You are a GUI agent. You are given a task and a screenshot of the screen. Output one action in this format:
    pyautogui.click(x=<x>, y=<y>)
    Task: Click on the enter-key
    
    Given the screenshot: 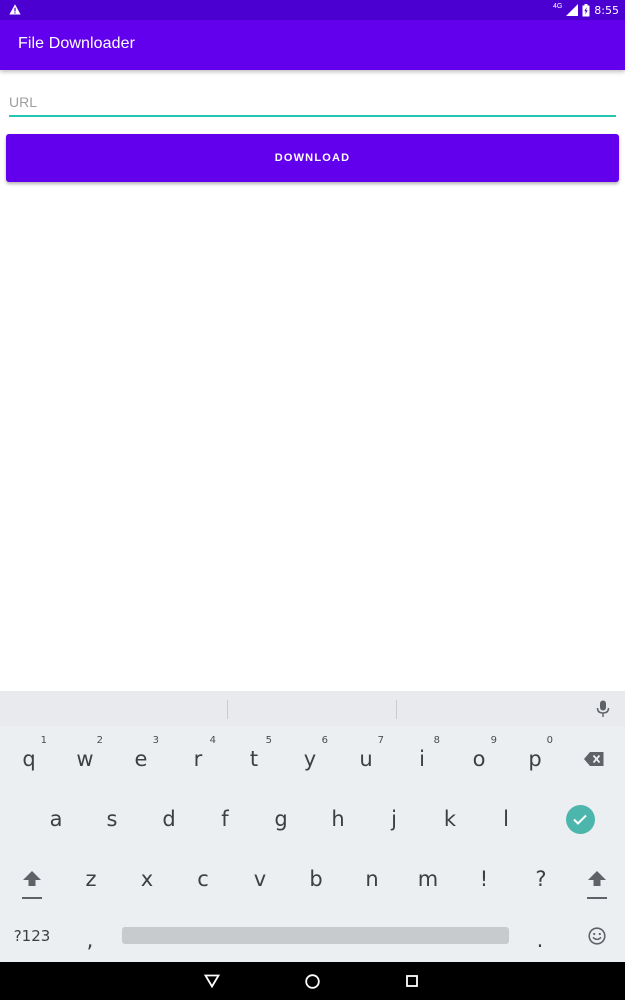 What is the action you would take?
    pyautogui.click(x=580, y=819)
    